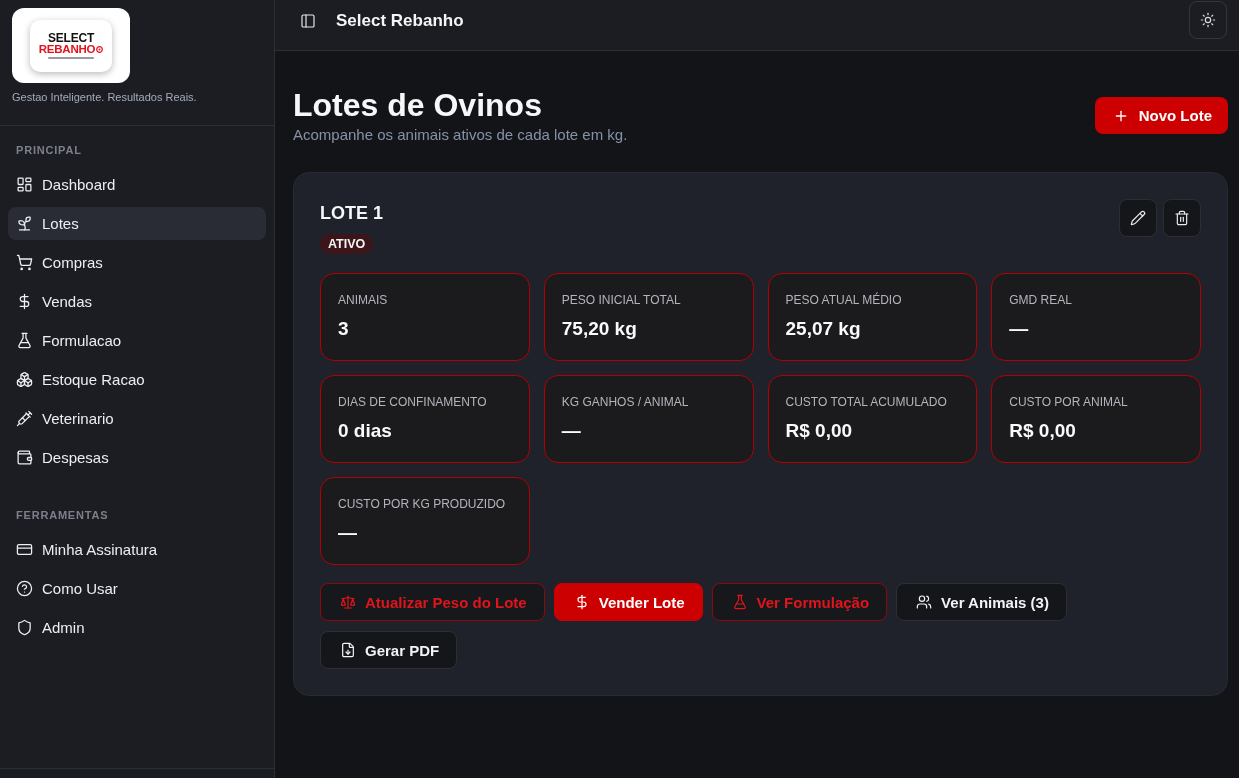  I want to click on page-title: Lotes de Ovinos, so click(418, 105).